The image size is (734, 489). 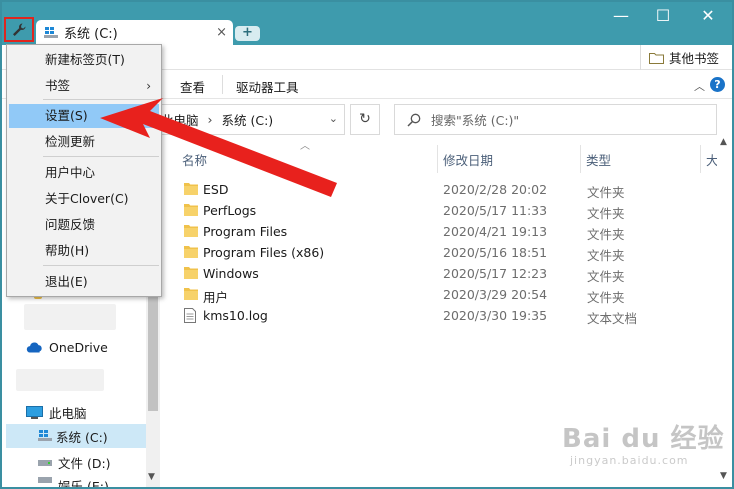 What do you see at coordinates (84, 463) in the screenshot?
I see `sidebar-label: 文件 (D:)` at bounding box center [84, 463].